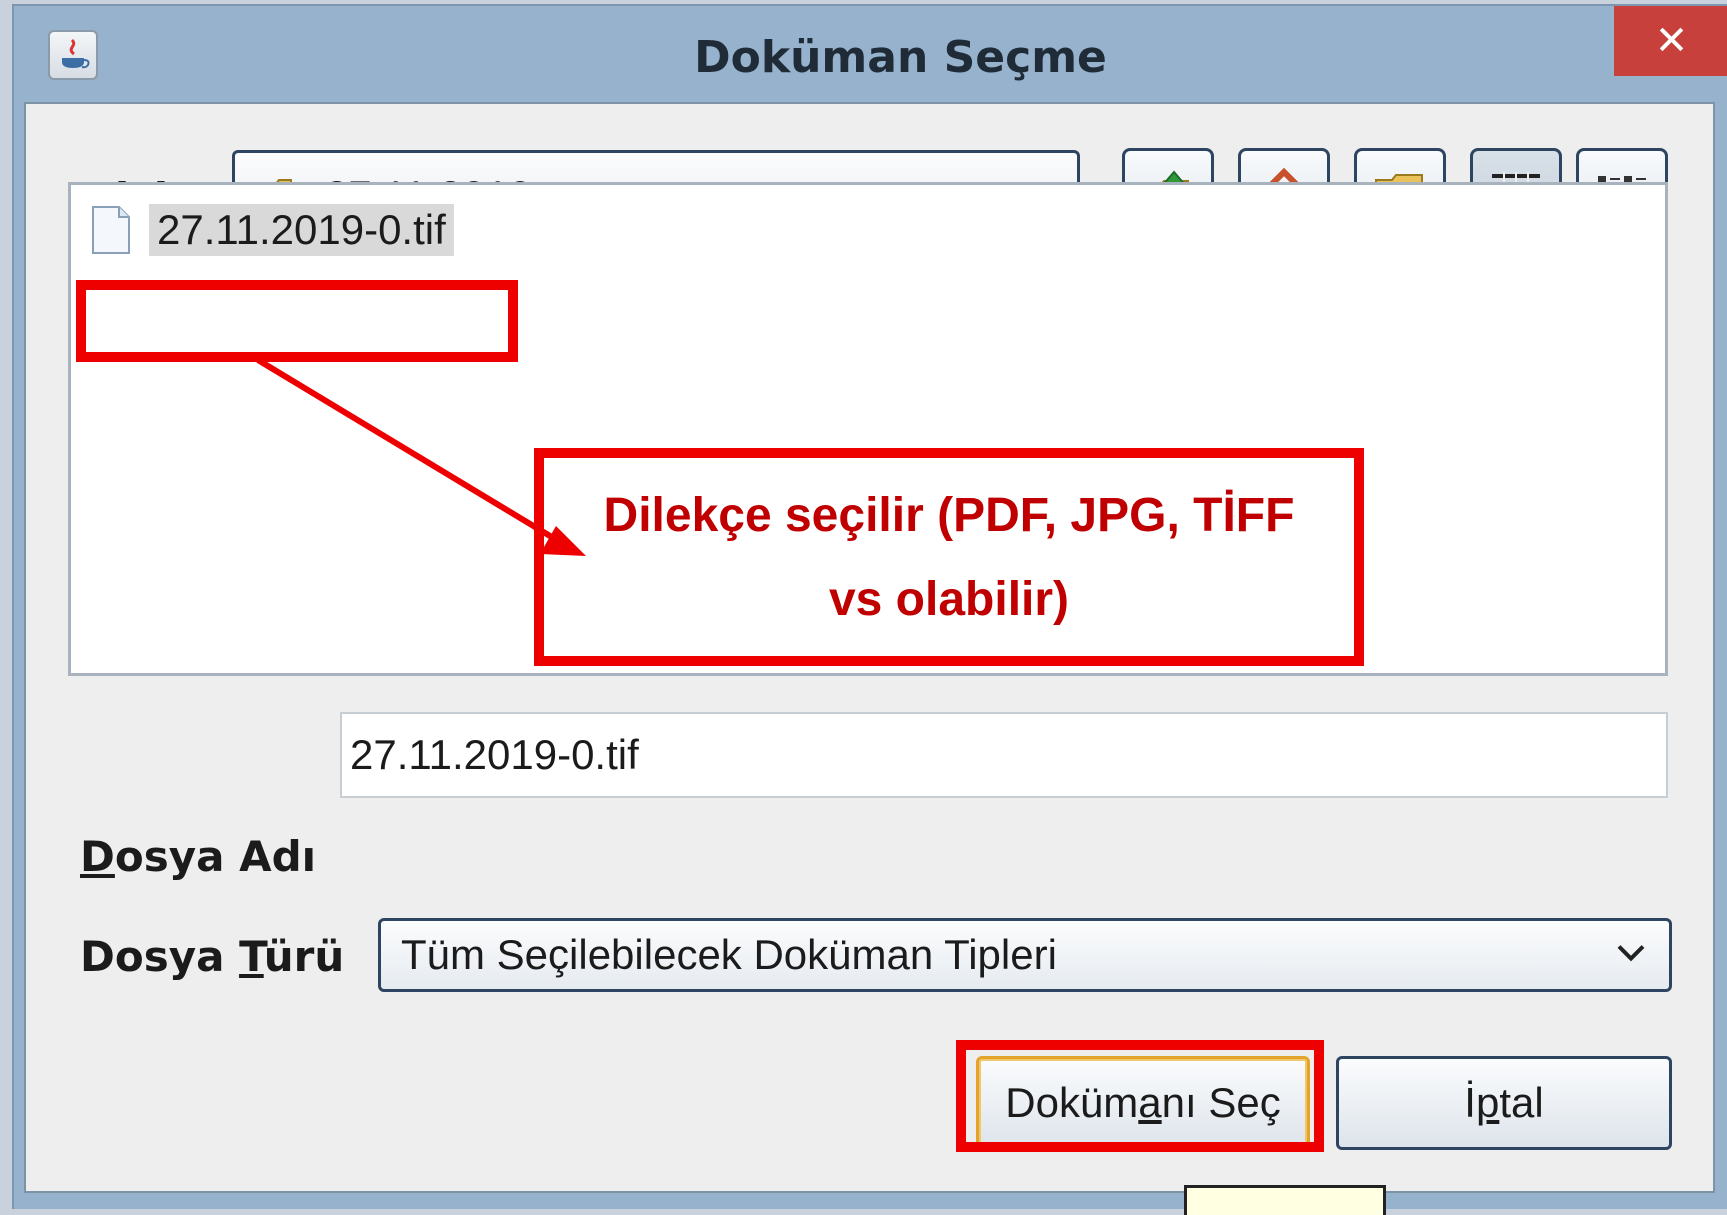  Describe the element at coordinates (1143, 1103) in the screenshot. I see `select-document-button: Doküm a nı Seç` at that location.